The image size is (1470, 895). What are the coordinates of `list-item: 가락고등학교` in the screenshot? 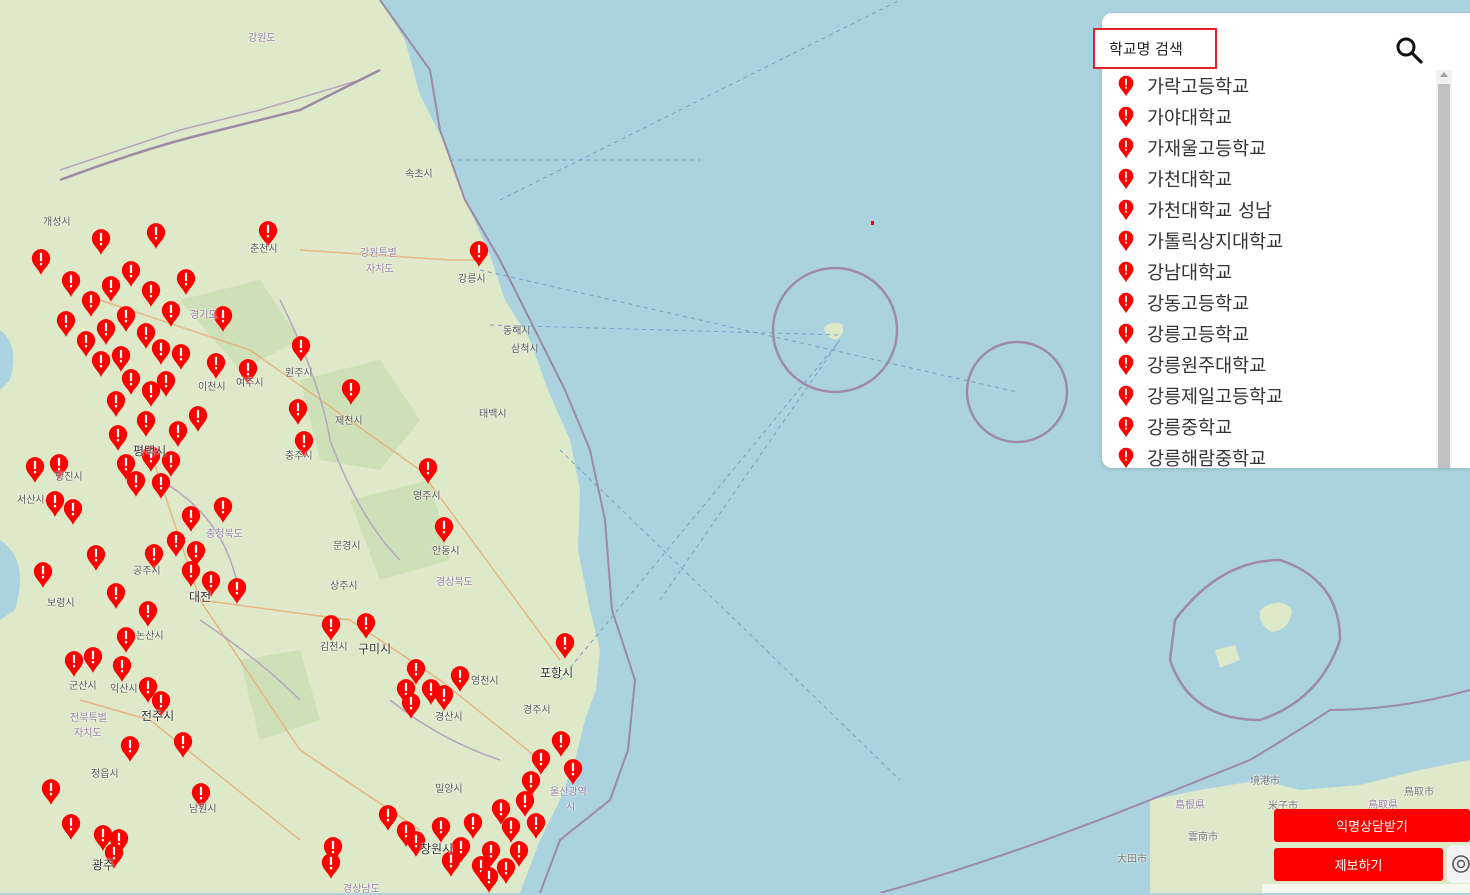 It's located at (1274, 85).